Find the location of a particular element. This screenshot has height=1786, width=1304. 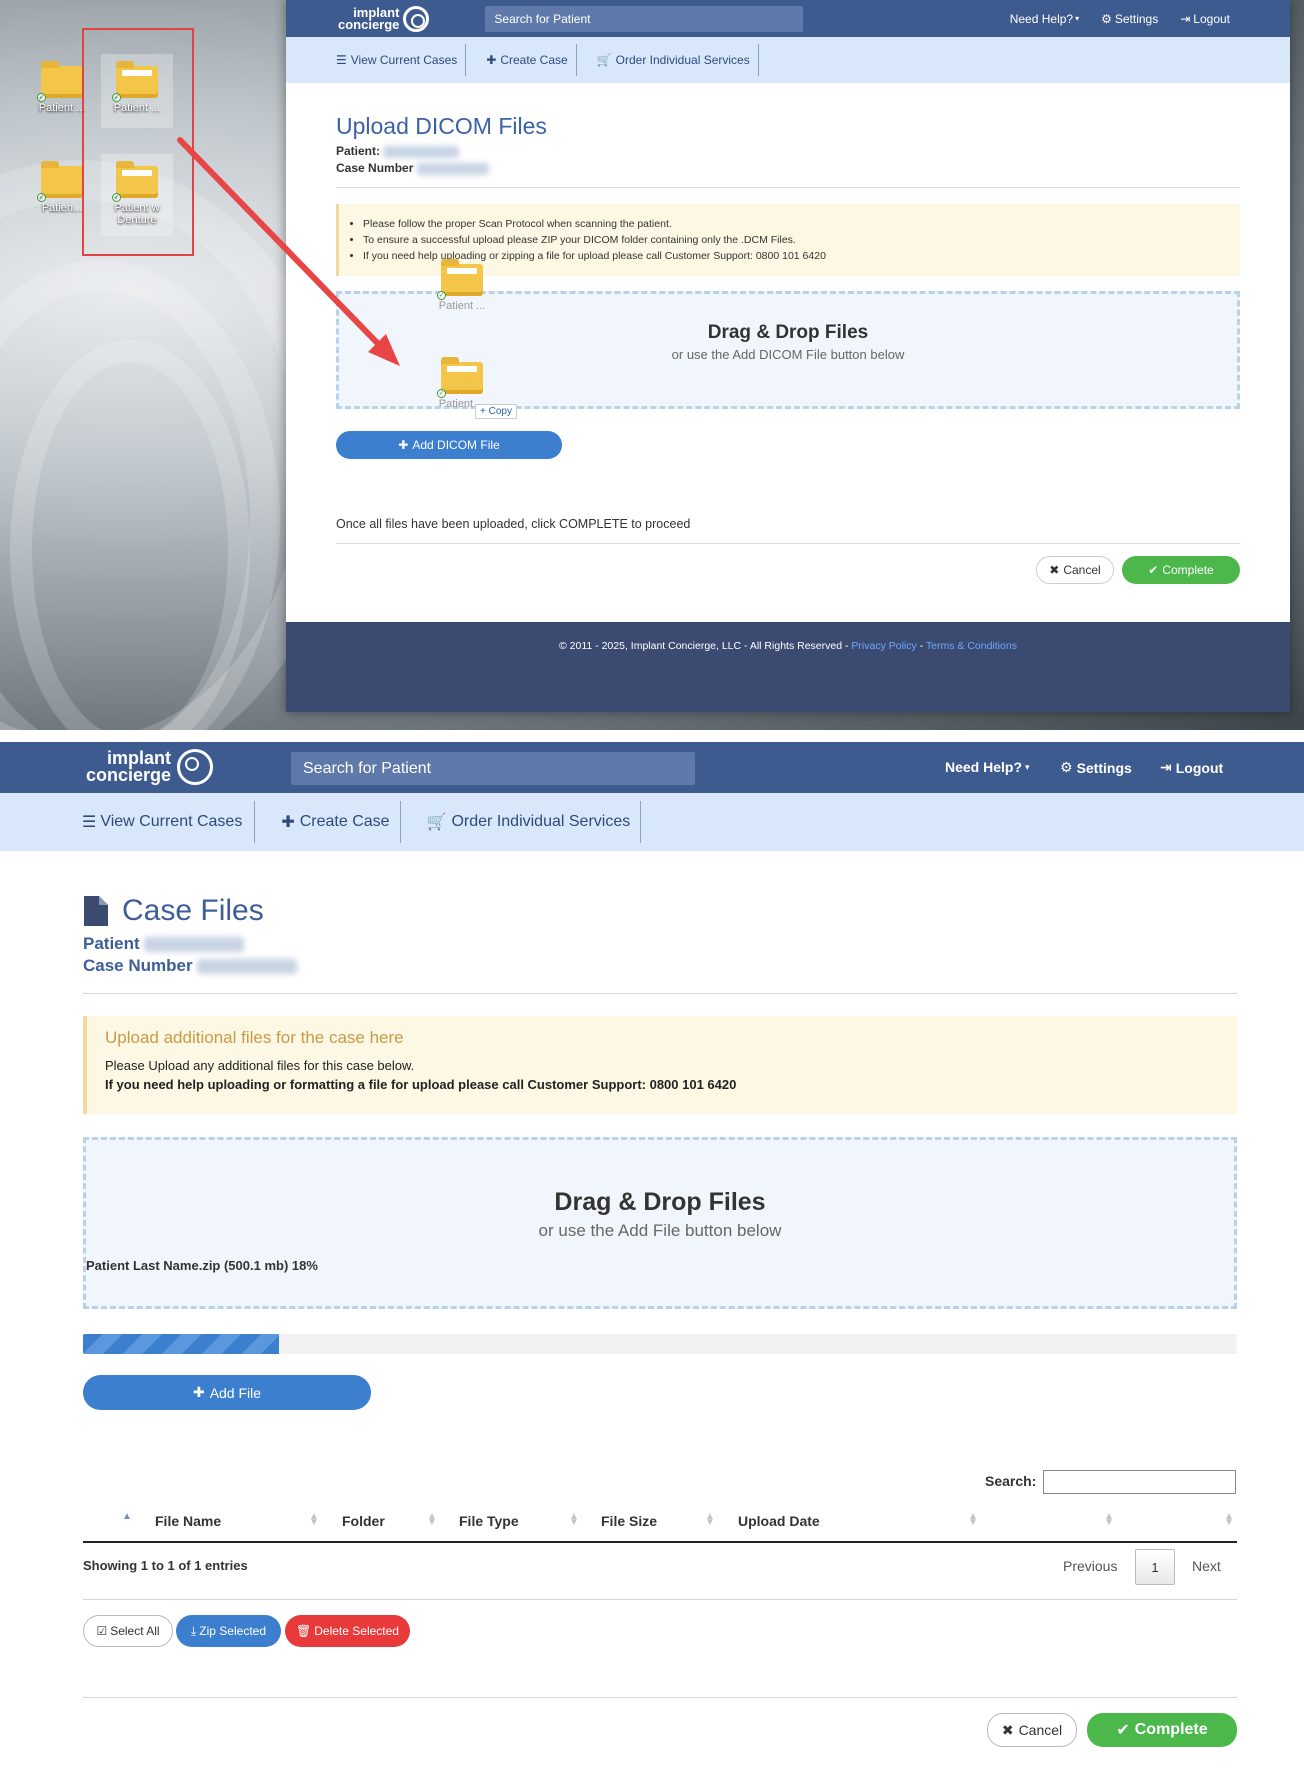

upload-file-status: Patient Last Name.zip (500.1 mb) 18% is located at coordinates (202, 1265).